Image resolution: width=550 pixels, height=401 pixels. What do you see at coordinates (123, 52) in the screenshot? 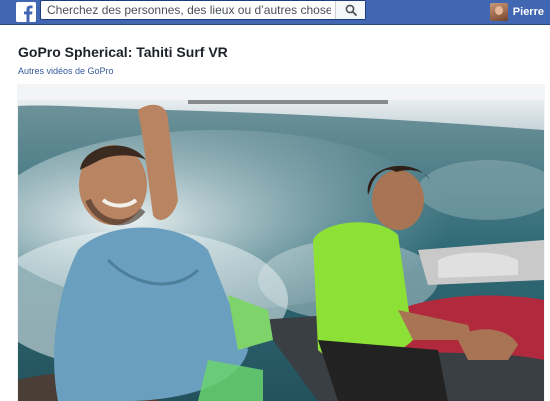
I see `video-title: GoPro Spherical: Tahiti Surf VR` at bounding box center [123, 52].